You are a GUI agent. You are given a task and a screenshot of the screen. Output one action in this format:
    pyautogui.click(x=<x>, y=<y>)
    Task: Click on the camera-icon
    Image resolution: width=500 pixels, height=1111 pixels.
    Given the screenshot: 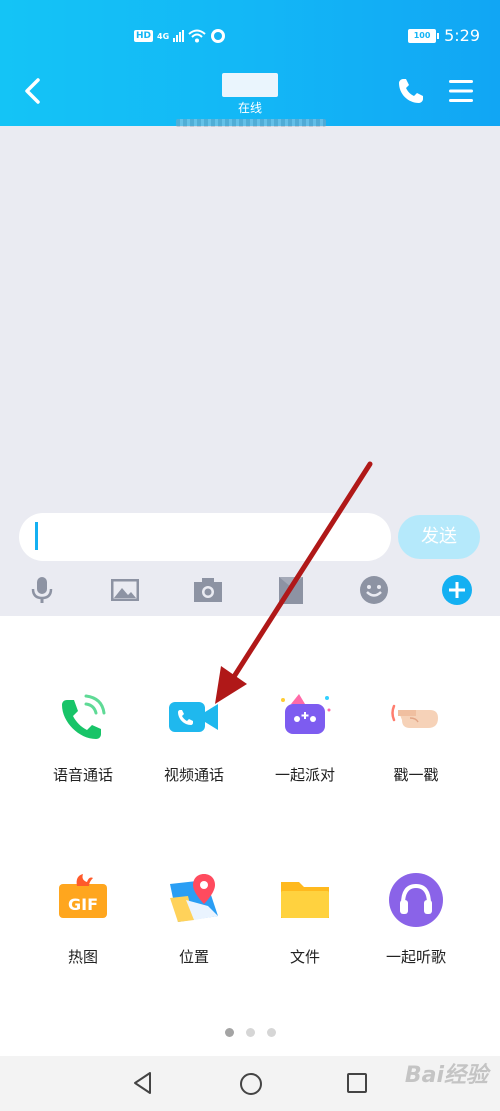 What is the action you would take?
    pyautogui.click(x=208, y=590)
    